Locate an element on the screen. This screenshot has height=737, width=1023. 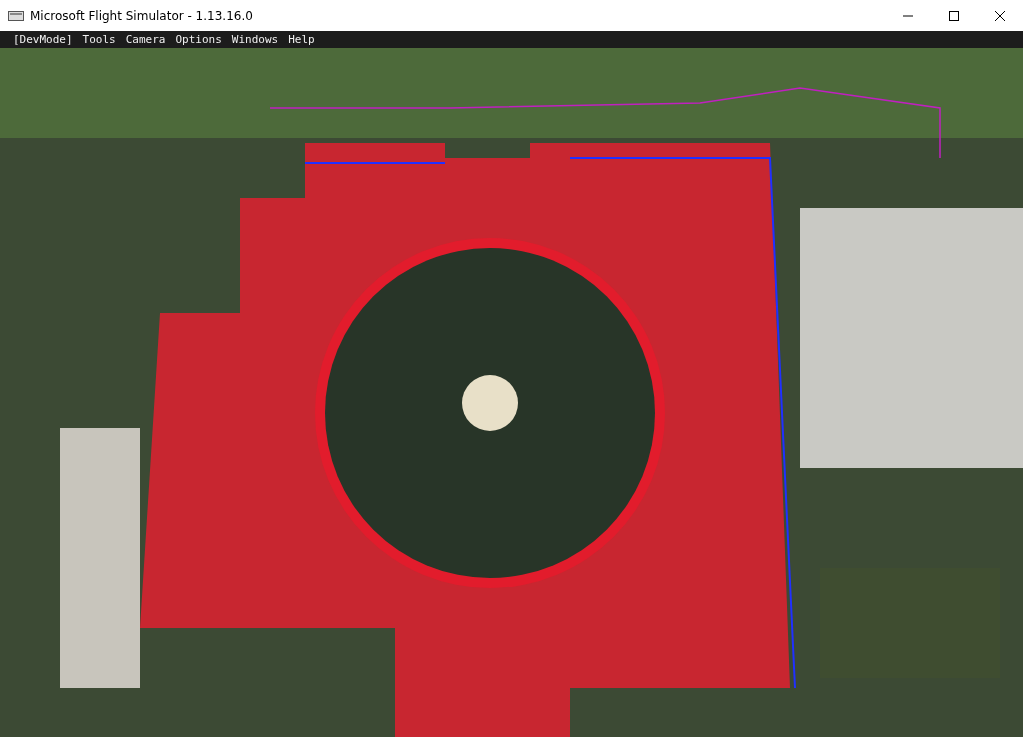
menu-item: Windows is located at coordinates (255, 39).